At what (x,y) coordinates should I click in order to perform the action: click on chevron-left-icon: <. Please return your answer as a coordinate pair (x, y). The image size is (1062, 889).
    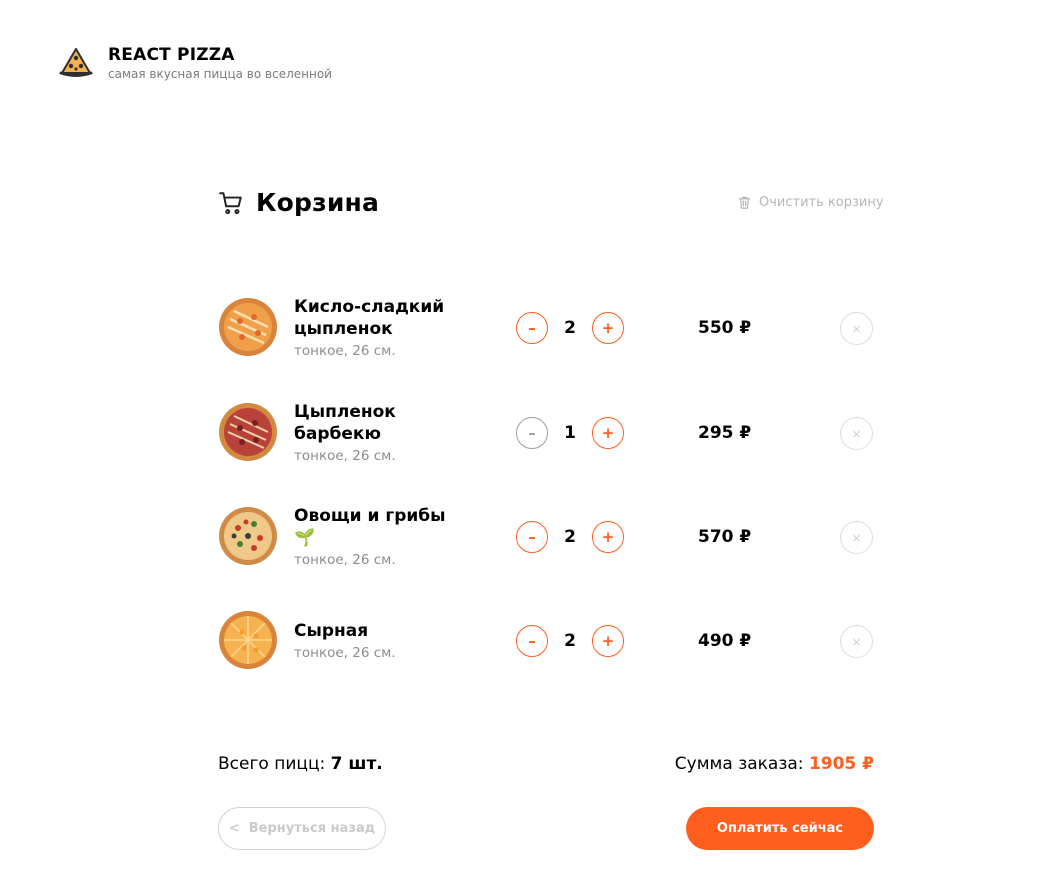
    Looking at the image, I should click on (234, 828).